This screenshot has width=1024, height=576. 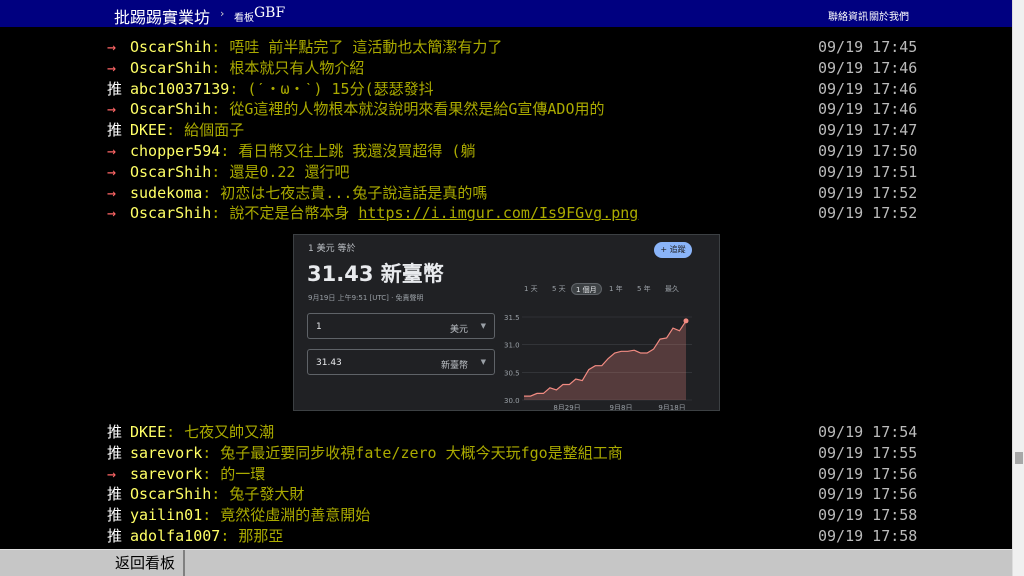 What do you see at coordinates (868, 515) in the screenshot?
I see `push-datetime: 09/19 17:58` at bounding box center [868, 515].